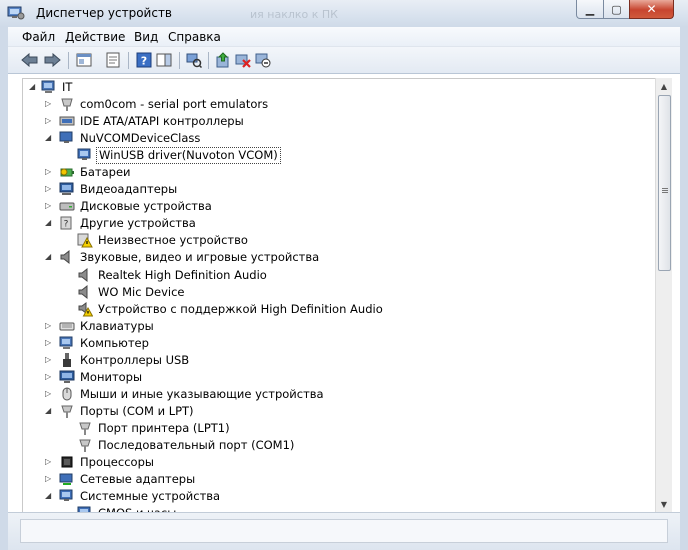  What do you see at coordinates (333, 206) in the screenshot?
I see `tree-category-item: ▷ Дисковые устройства` at bounding box center [333, 206].